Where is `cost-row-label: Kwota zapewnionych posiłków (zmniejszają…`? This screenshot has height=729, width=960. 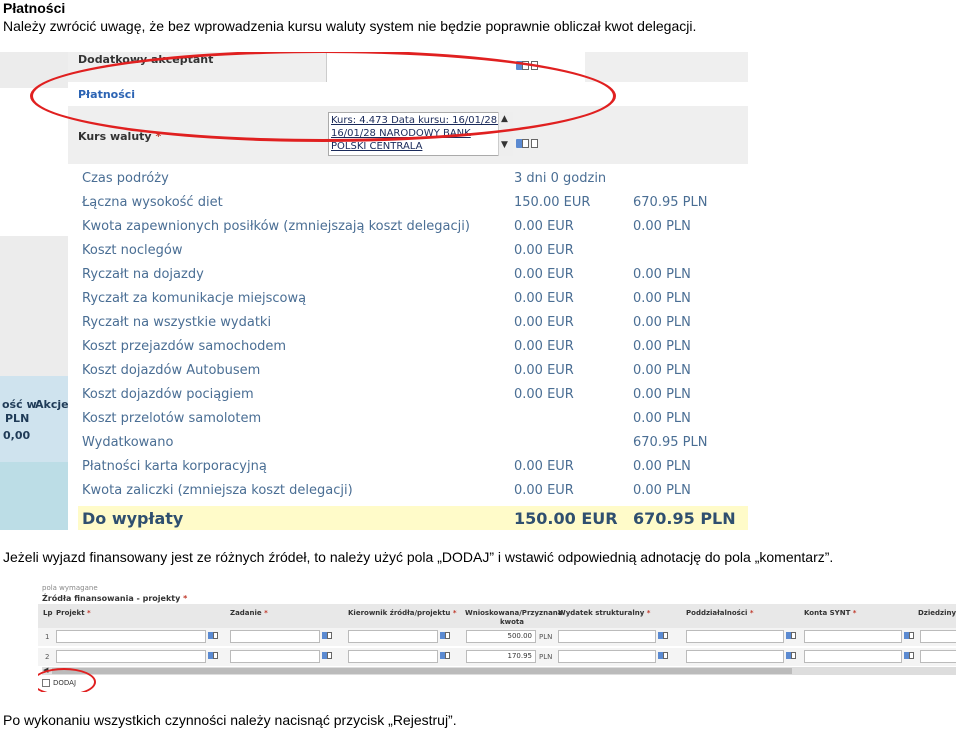
cost-row-label: Kwota zapewnionych posiłków (zmniejszają… is located at coordinates (276, 226).